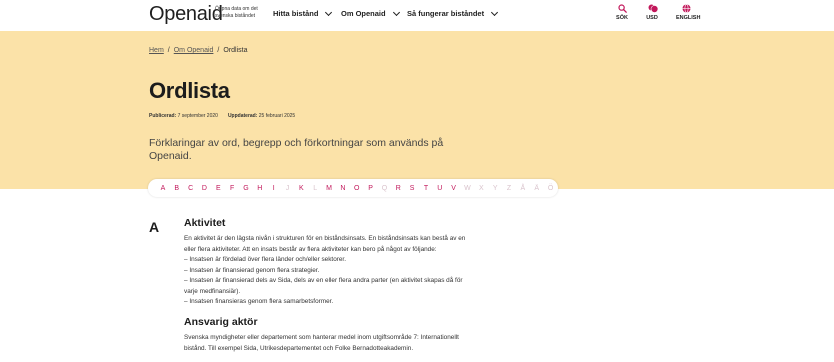 Image resolution: width=834 pixels, height=362 pixels. Describe the element at coordinates (296, 13) in the screenshot. I see `nav-label: Hitta bistånd` at that location.